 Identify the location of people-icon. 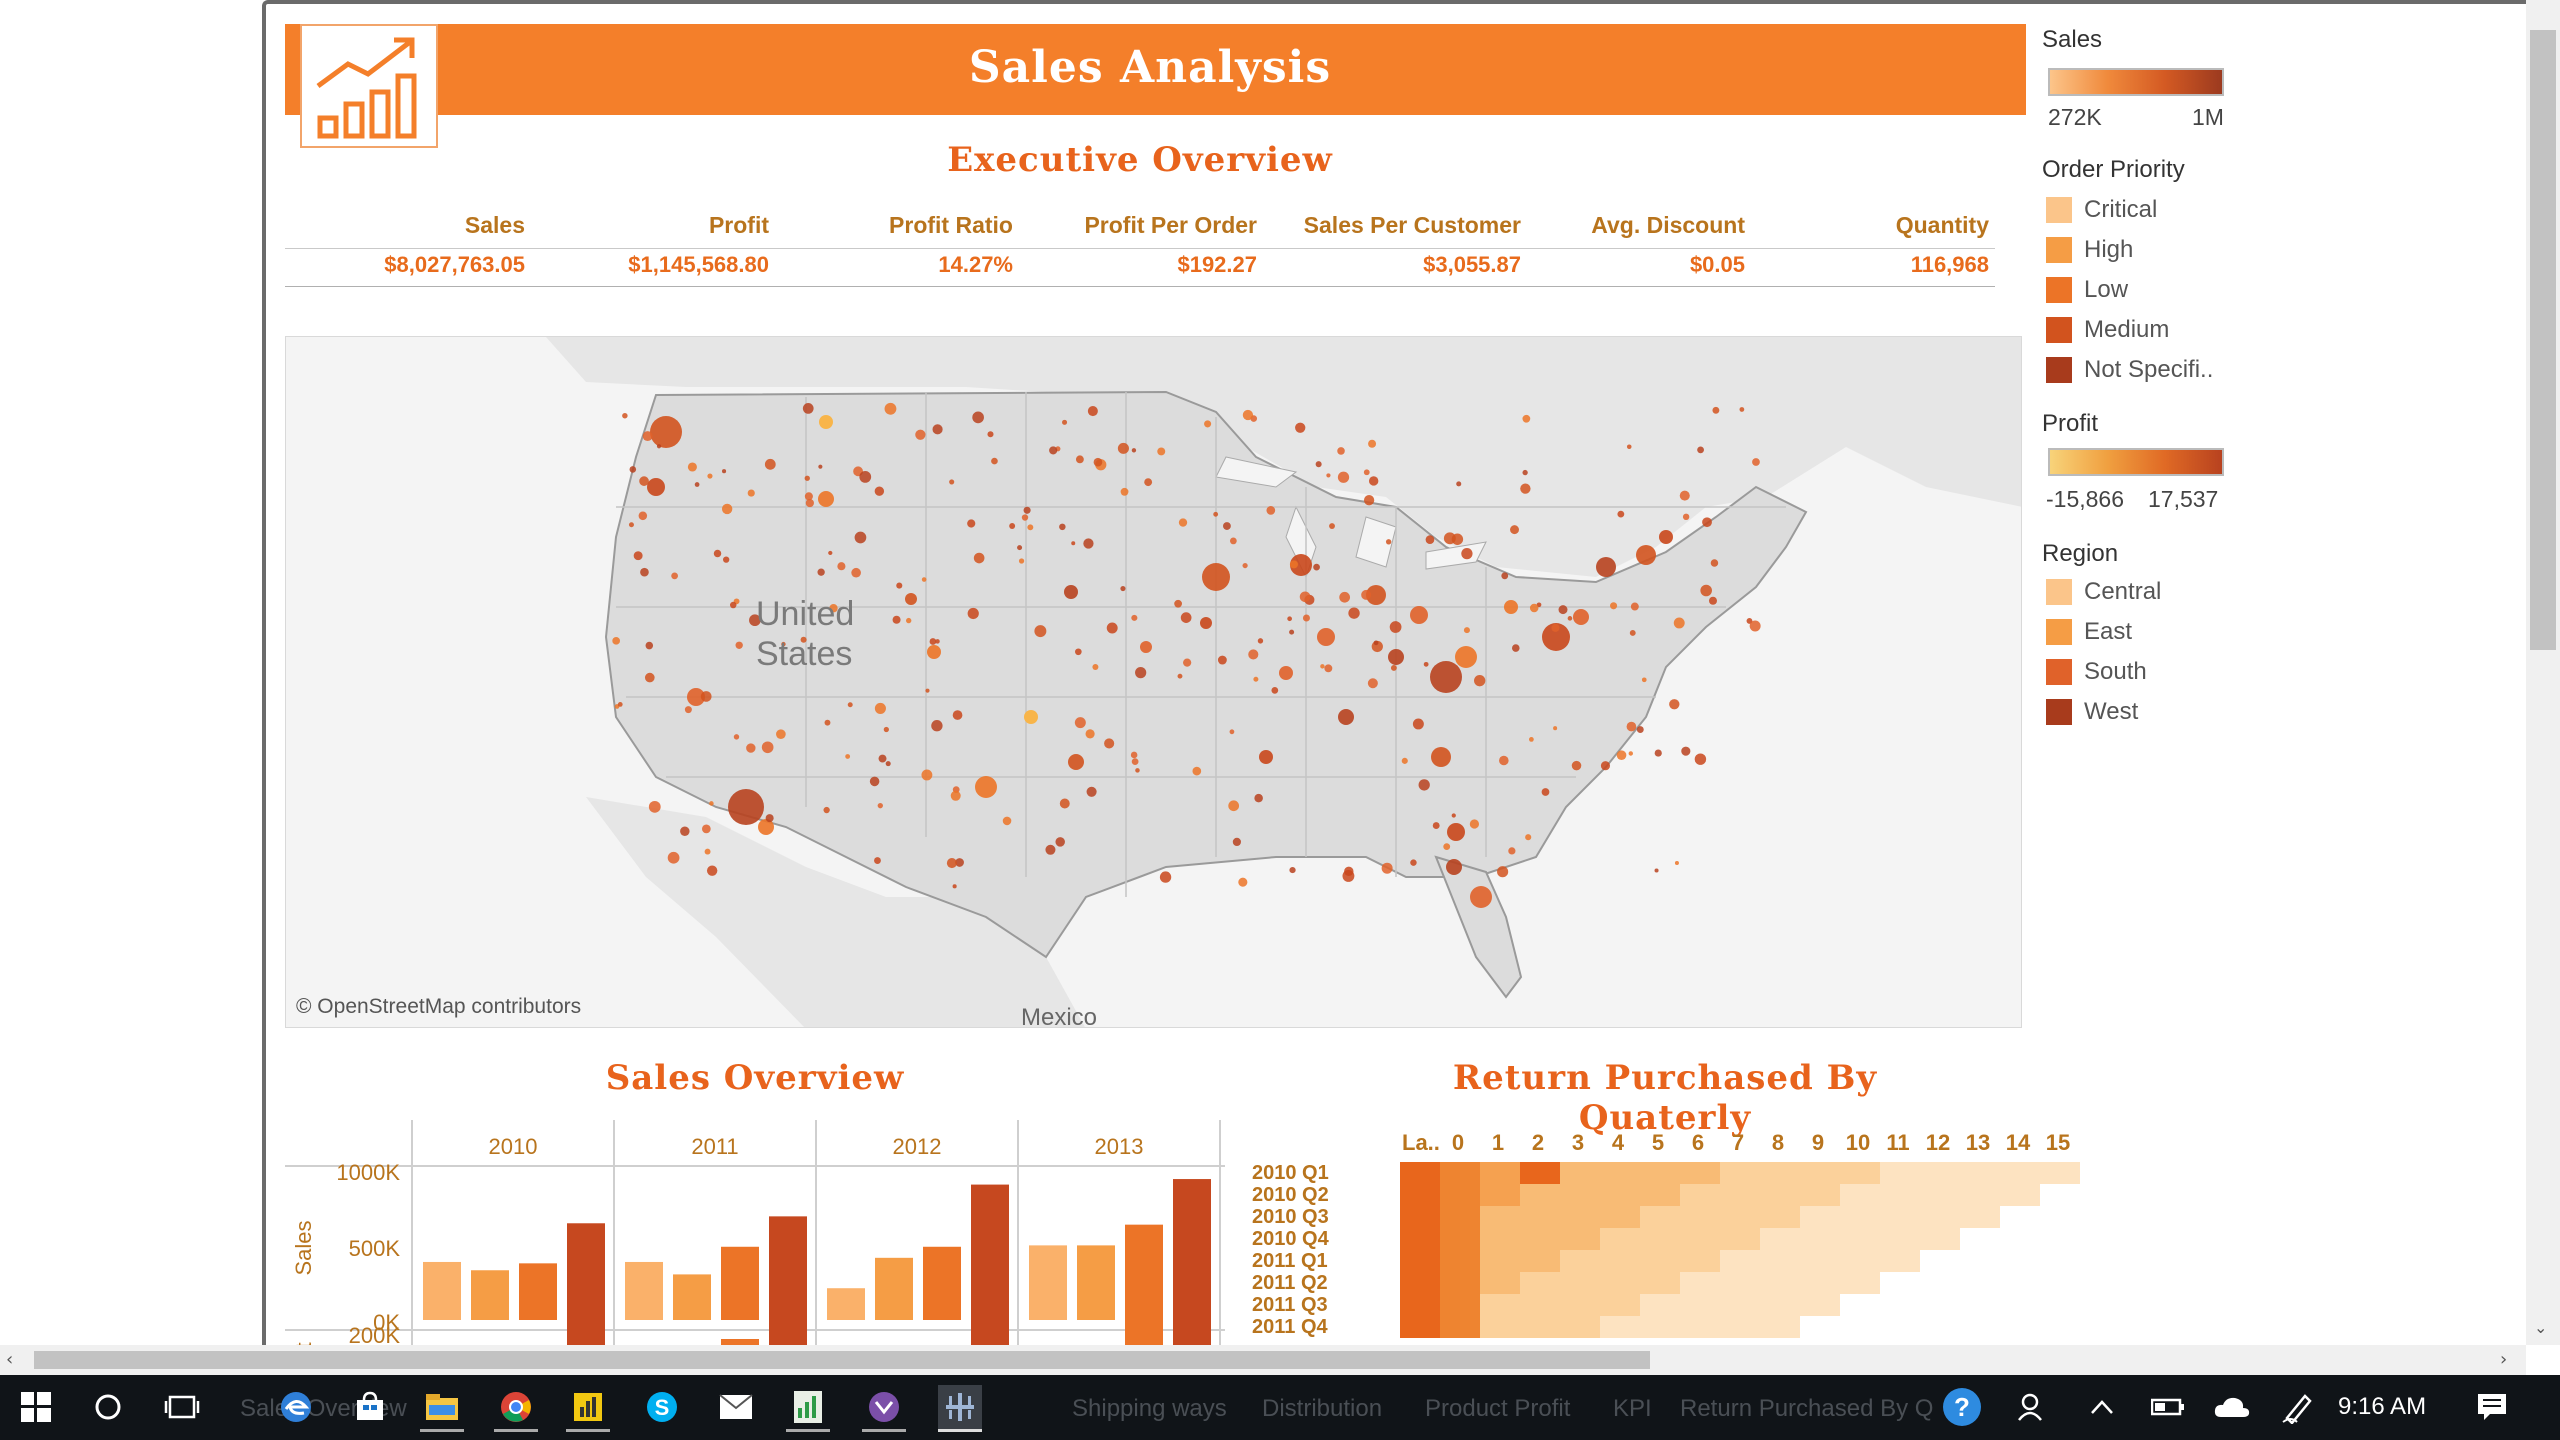
(2032, 1407).